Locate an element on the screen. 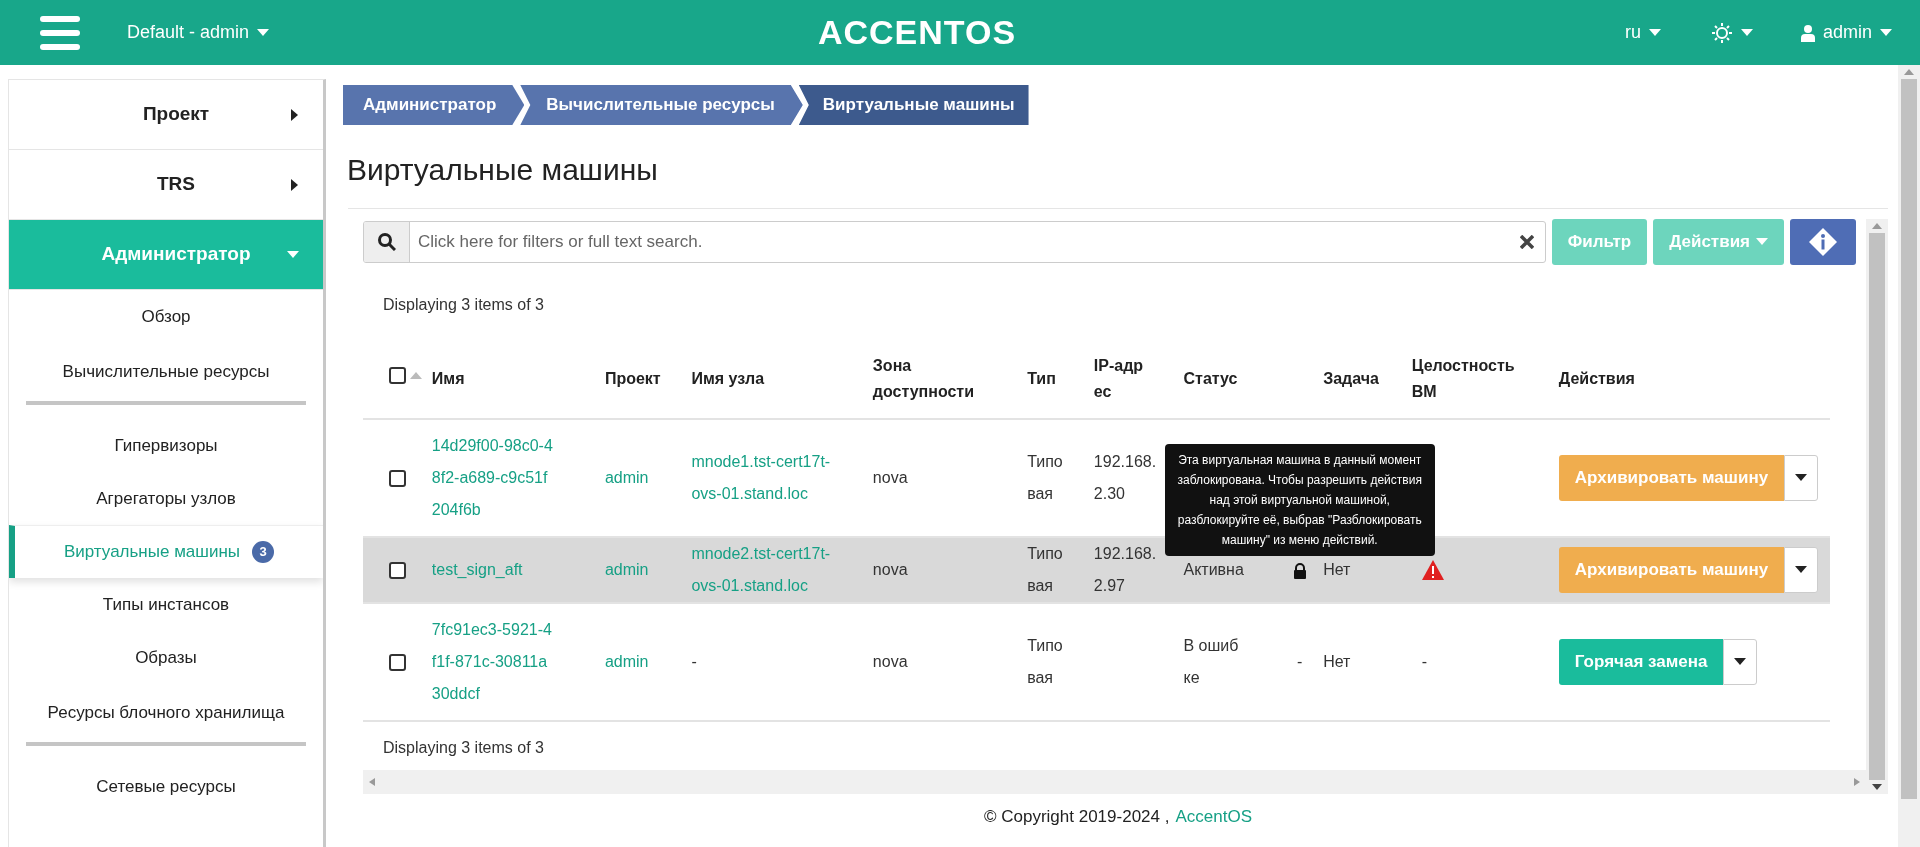  instance-name-link: 7fc91ec3-5921-4f1f-871c-30811a30ddcf is located at coordinates (492, 662).